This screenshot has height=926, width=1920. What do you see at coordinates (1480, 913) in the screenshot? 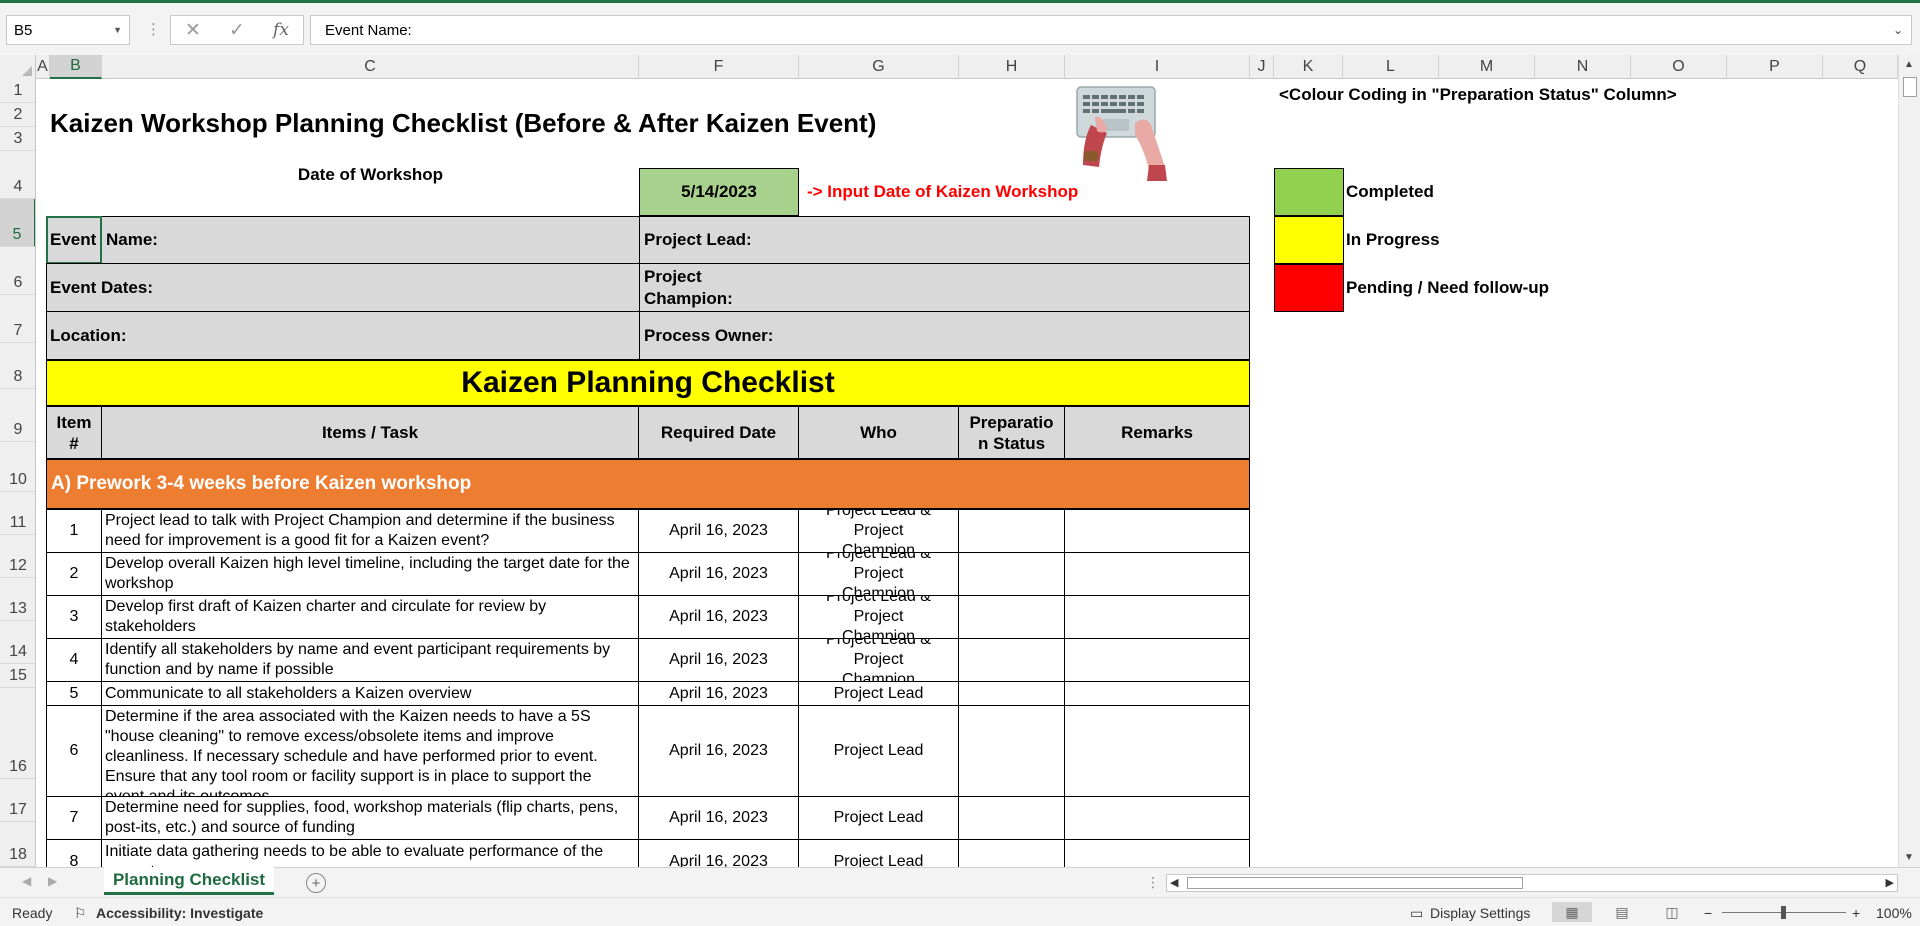
I see `display-settings-button: Display Settings` at bounding box center [1480, 913].